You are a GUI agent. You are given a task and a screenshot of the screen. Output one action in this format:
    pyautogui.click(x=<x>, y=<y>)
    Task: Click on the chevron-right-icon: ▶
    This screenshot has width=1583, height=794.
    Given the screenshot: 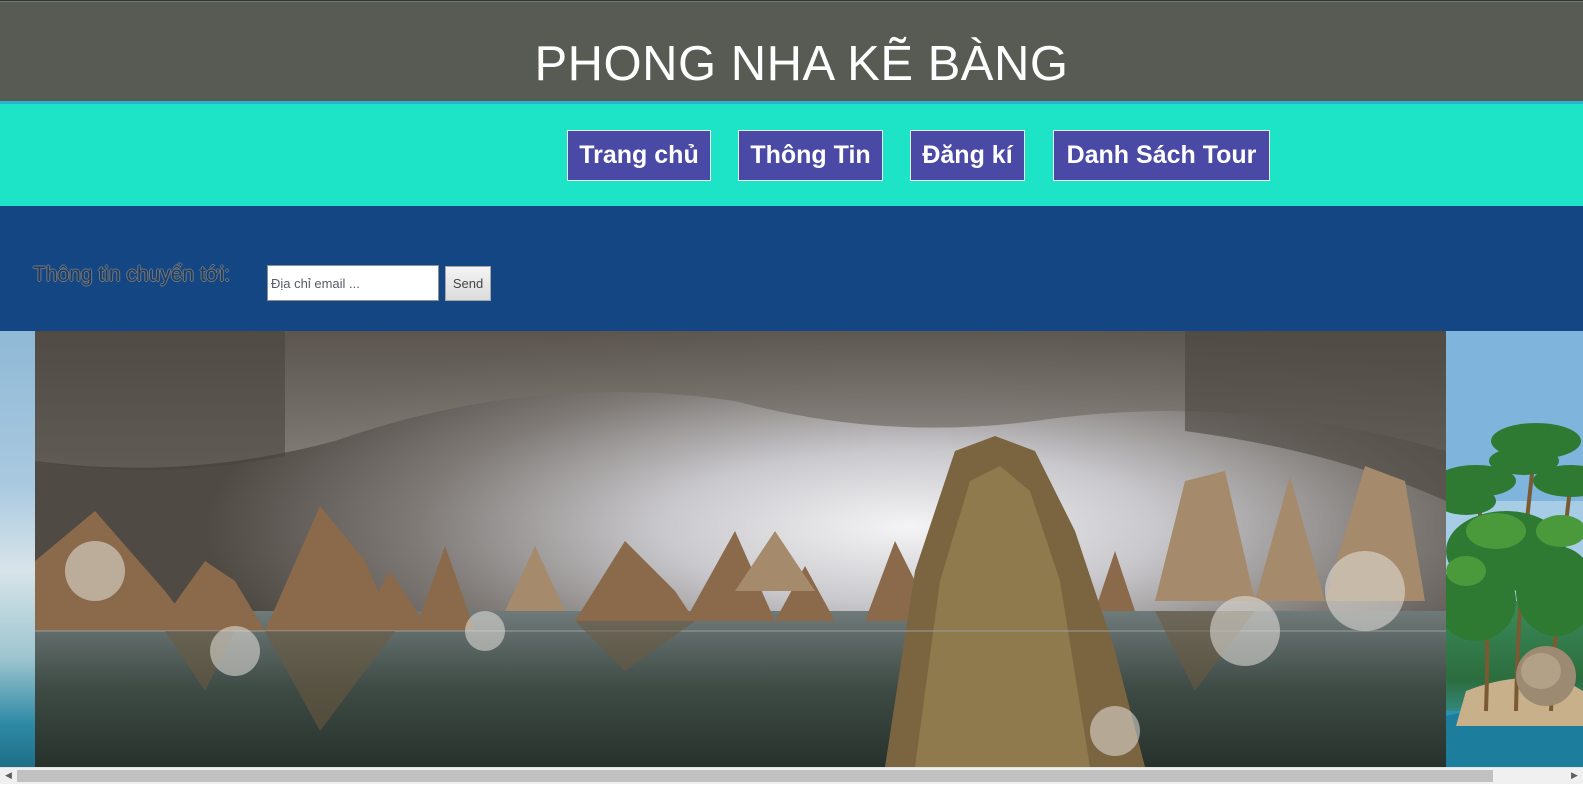 What is the action you would take?
    pyautogui.click(x=1574, y=776)
    